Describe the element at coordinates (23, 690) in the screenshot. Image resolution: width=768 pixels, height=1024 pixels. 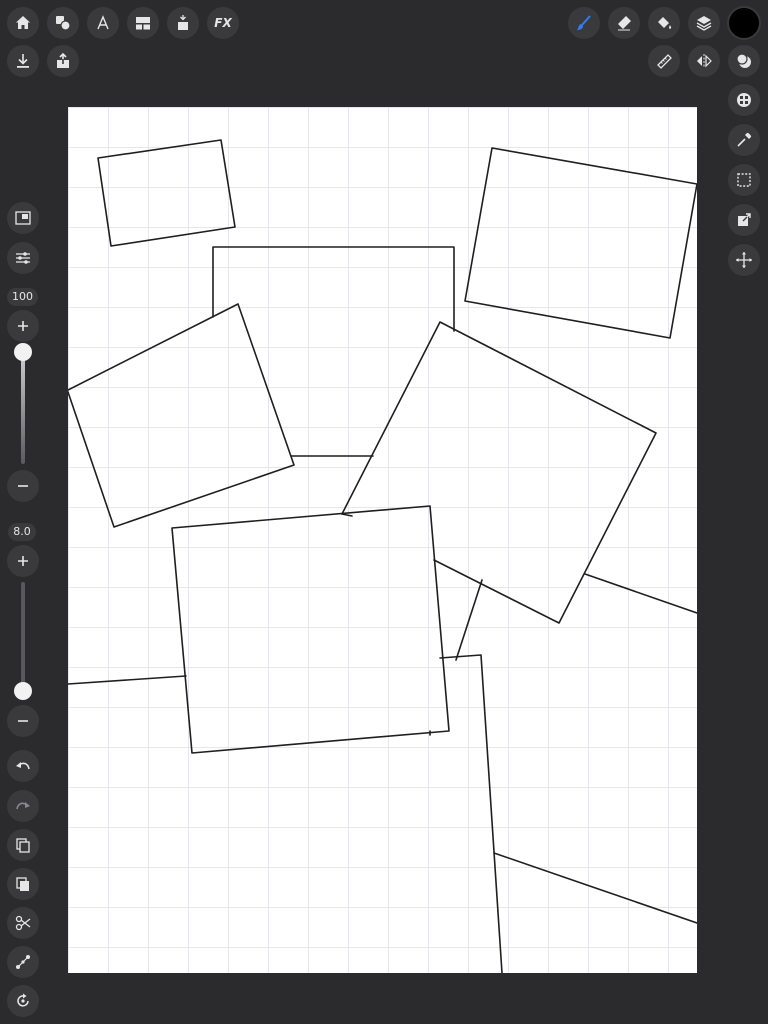
I see `size-slider-thumb` at that location.